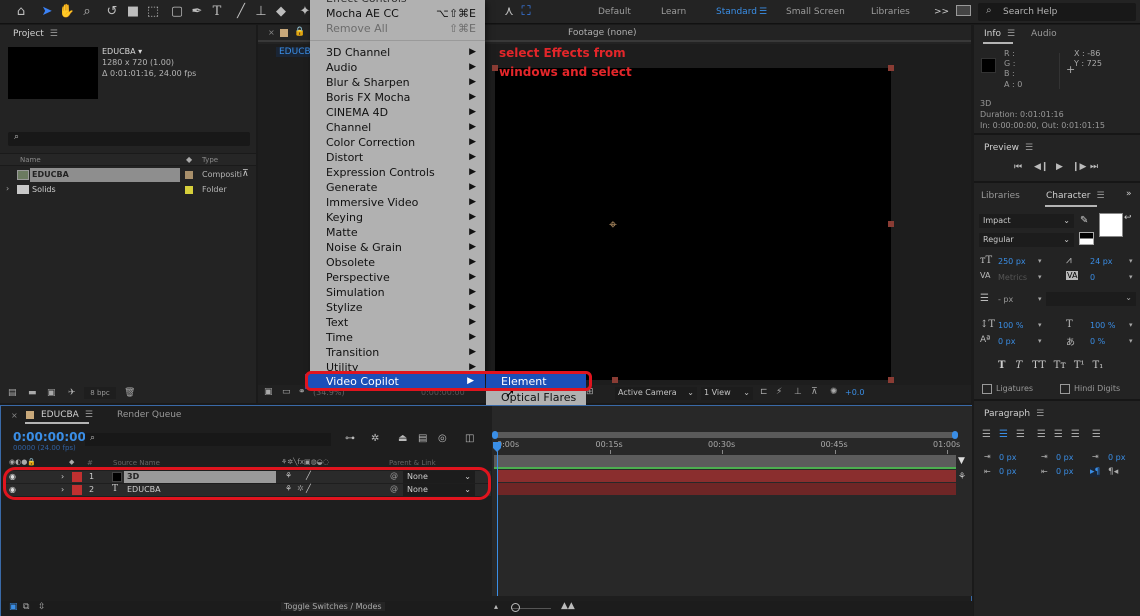 This screenshot has height=616, width=1140. What do you see at coordinates (397, 82) in the screenshot?
I see `menu-item-blur-sharpen: Blur & Sharpen ▶` at bounding box center [397, 82].